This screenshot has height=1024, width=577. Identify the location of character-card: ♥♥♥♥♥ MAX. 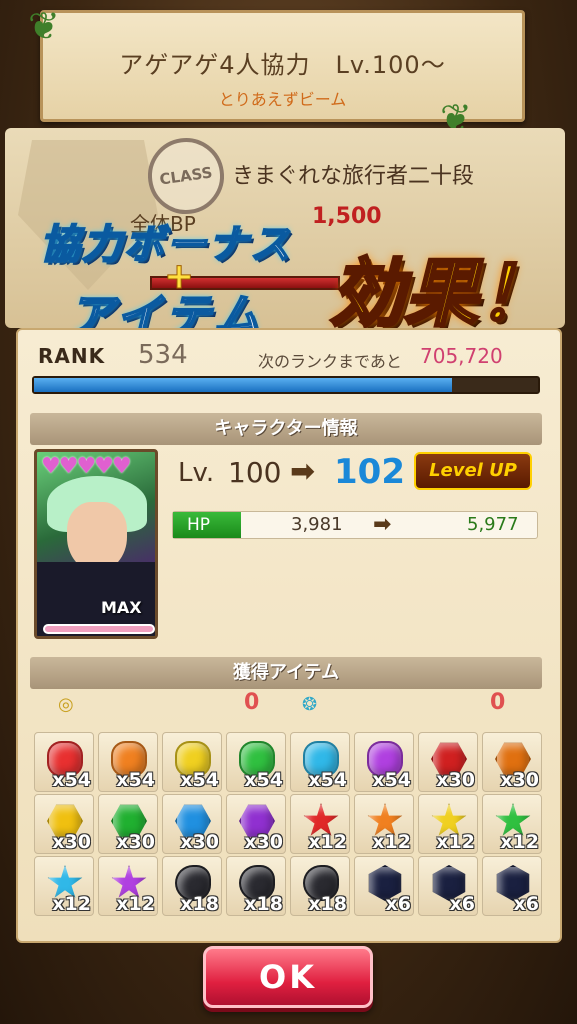
(96, 544).